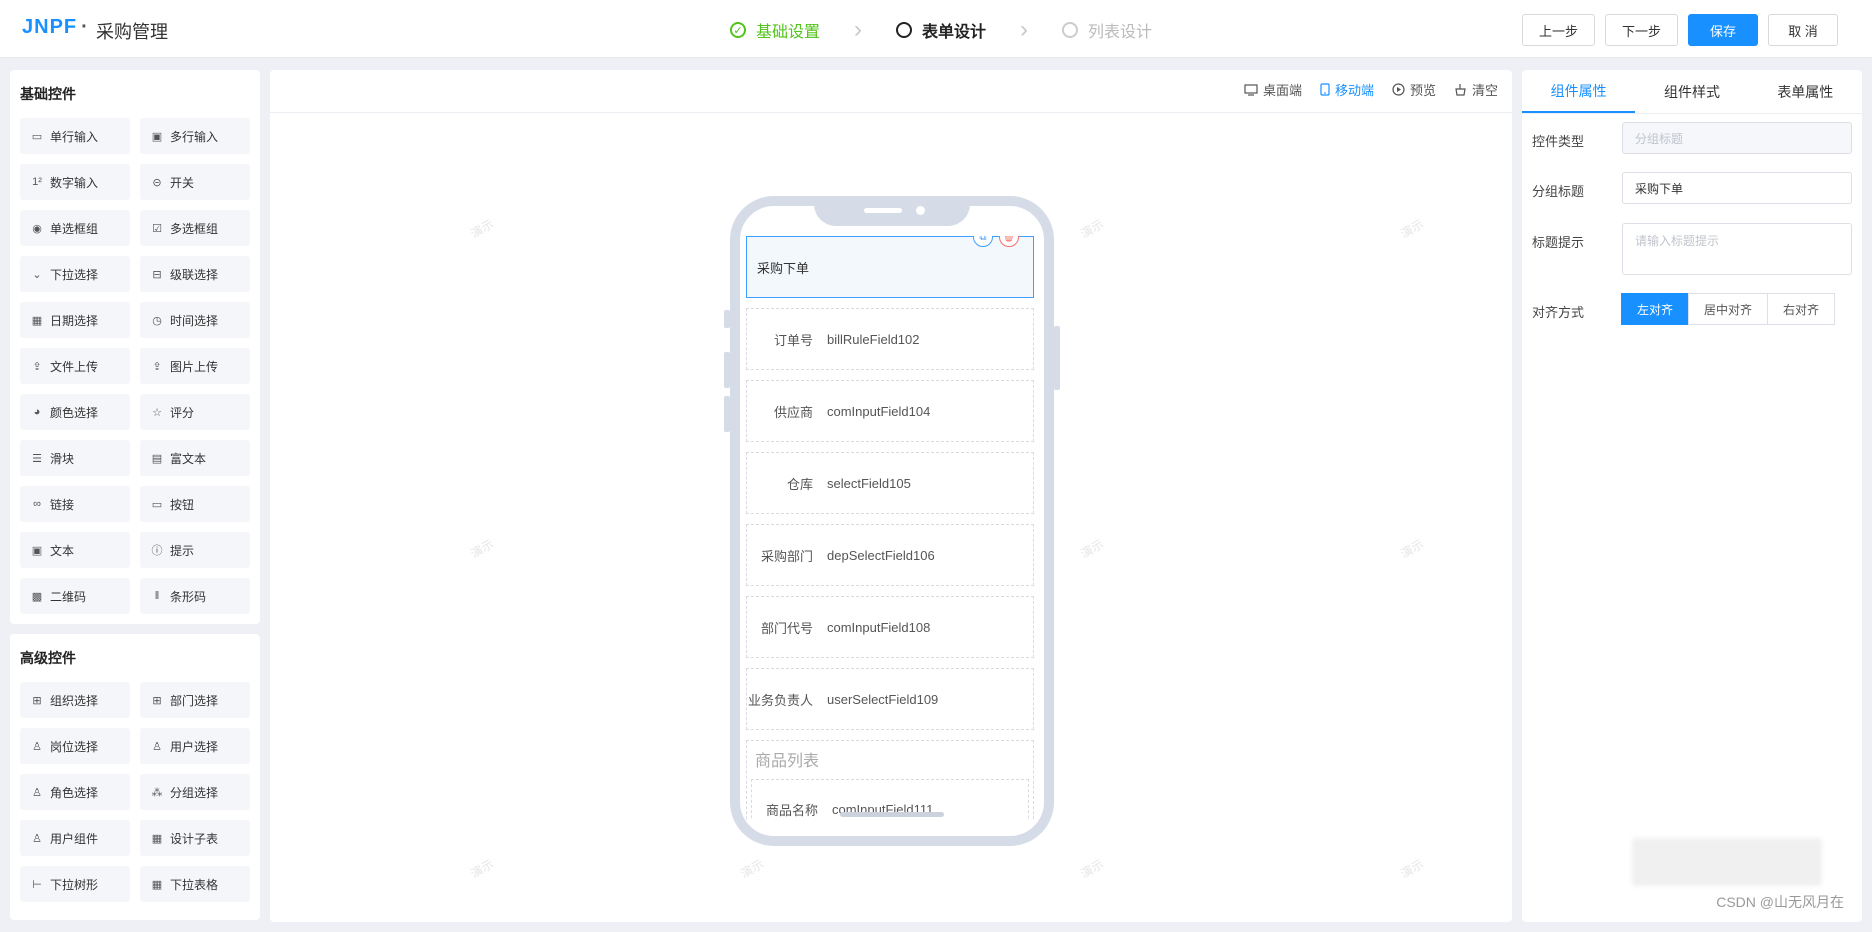 This screenshot has height=932, width=1872. What do you see at coordinates (75, 746) in the screenshot?
I see `advanced-component-item: ♙ 岗位选择` at bounding box center [75, 746].